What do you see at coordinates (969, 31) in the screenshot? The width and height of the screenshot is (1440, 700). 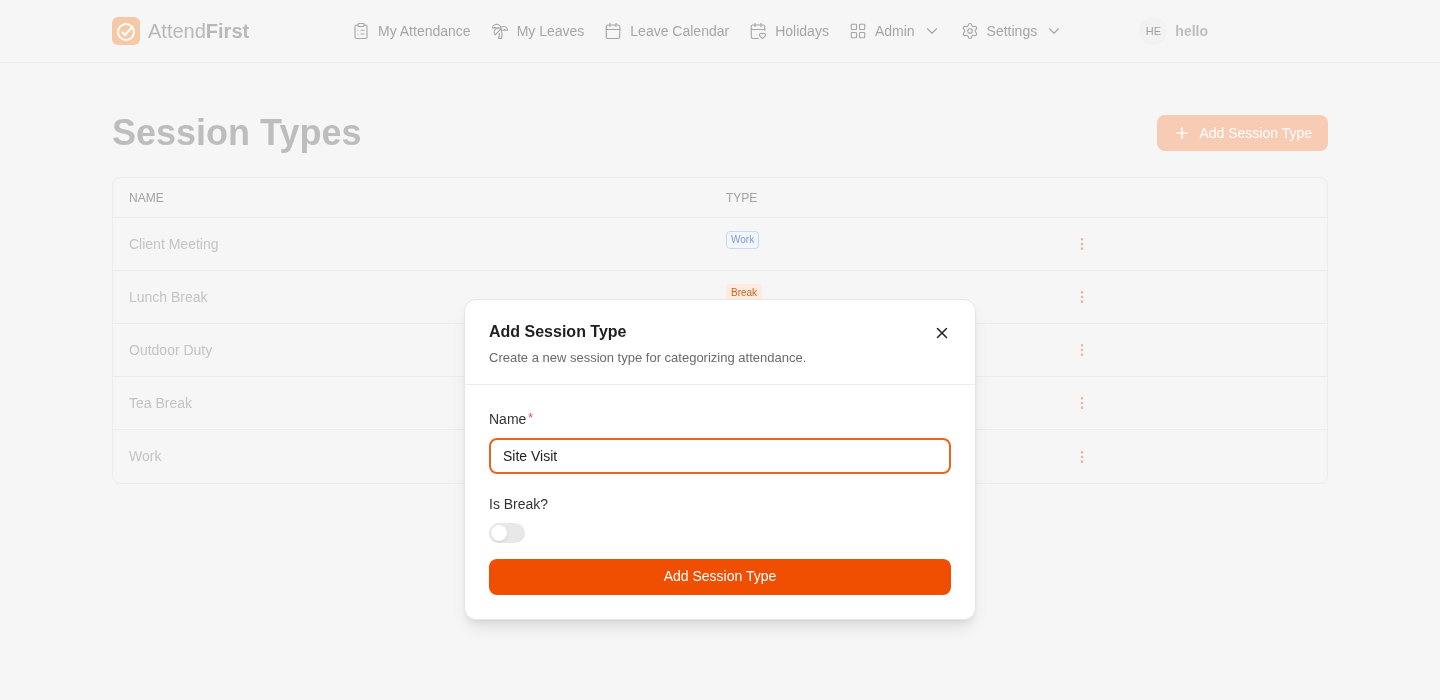 I see `settings-icon` at bounding box center [969, 31].